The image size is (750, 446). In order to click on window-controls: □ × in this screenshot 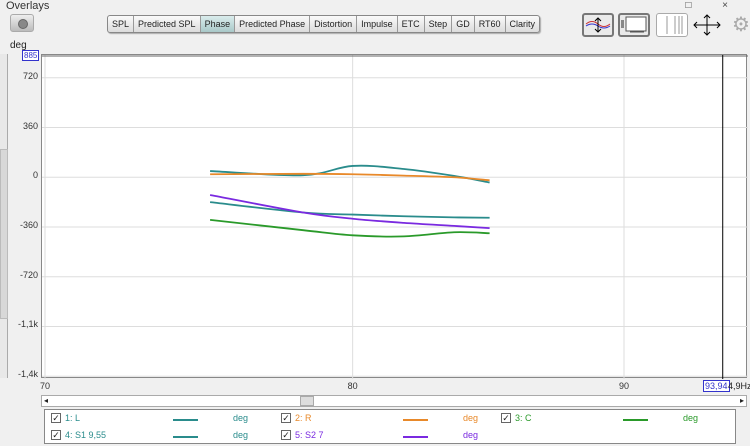, I will do `click(713, 5)`.